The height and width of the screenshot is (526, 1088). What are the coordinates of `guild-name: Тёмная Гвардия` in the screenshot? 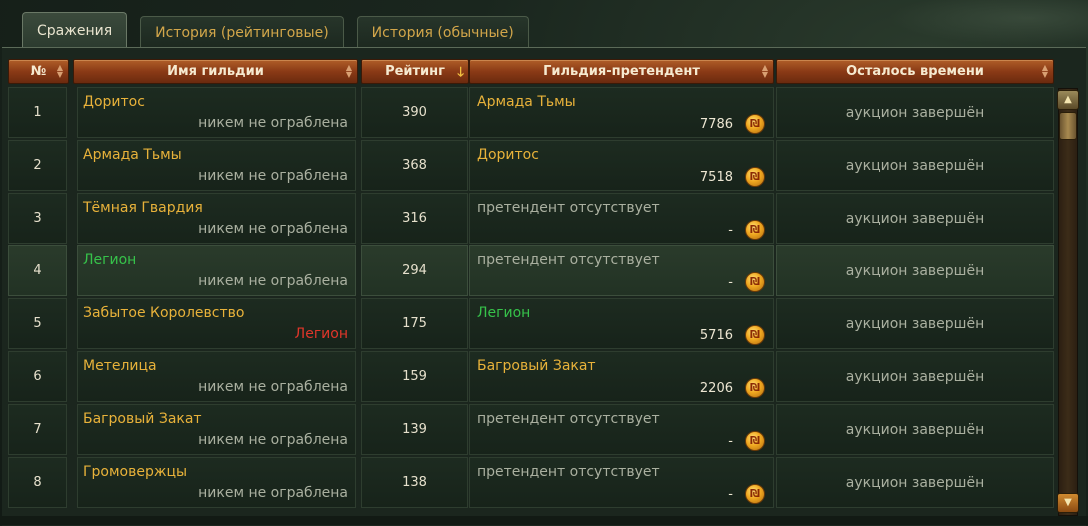 It's located at (143, 208).